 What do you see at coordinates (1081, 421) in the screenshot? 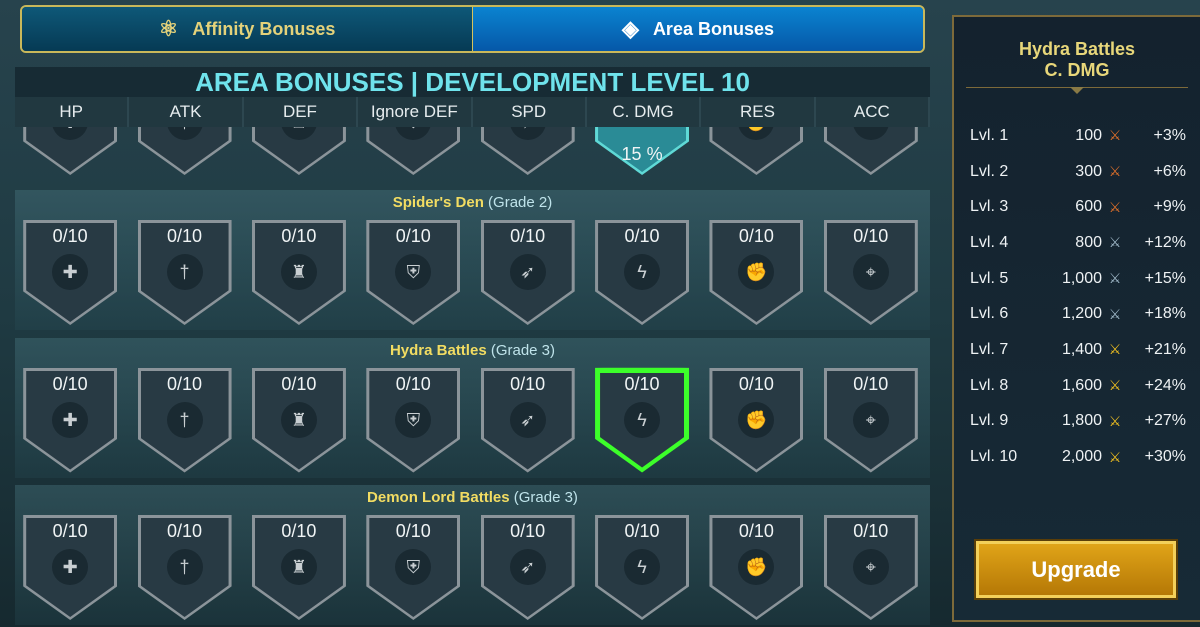
I see `level-cost: 1,800` at bounding box center [1081, 421].